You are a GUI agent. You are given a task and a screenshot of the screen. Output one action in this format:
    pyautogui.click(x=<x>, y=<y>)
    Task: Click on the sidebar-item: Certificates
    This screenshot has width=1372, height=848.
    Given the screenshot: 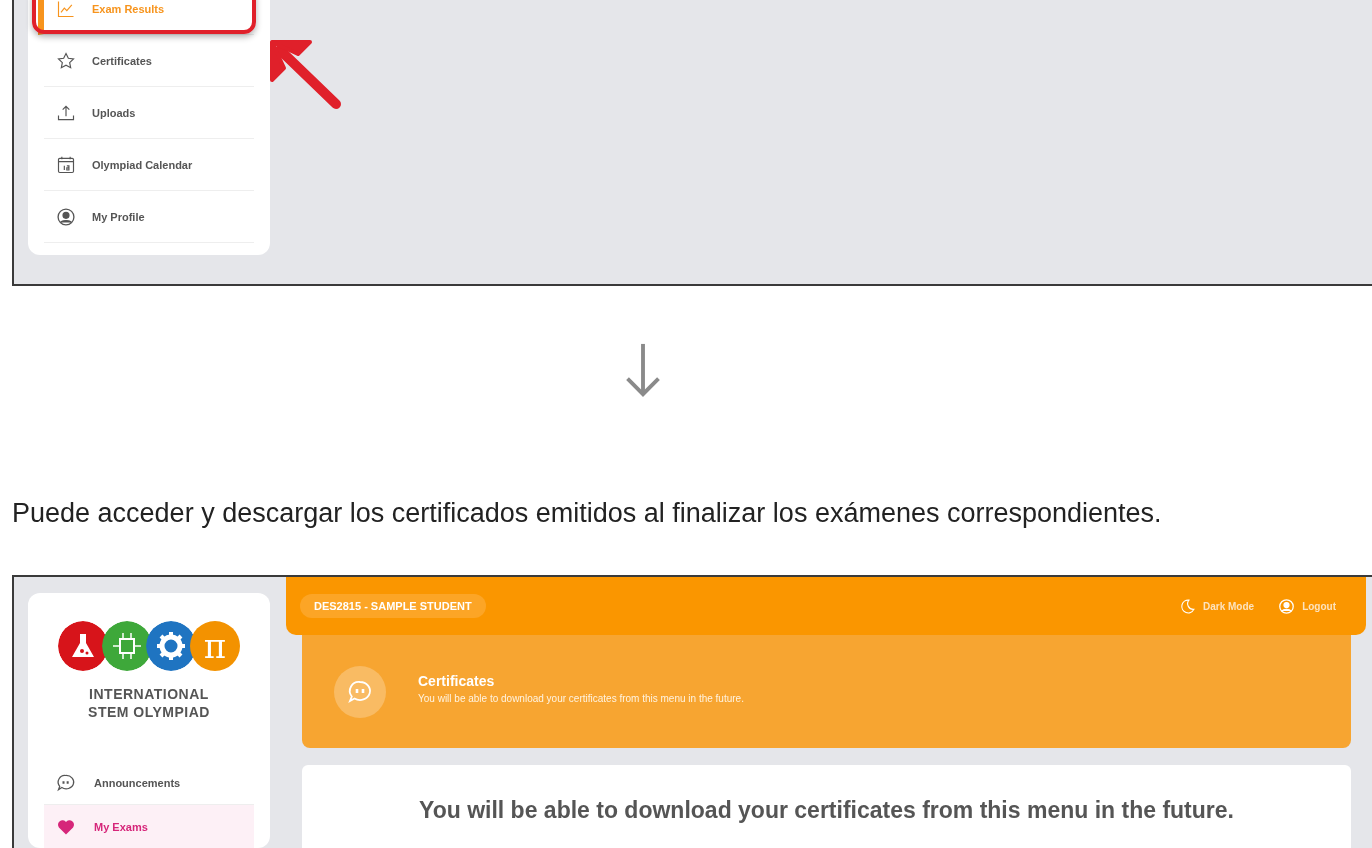 What is the action you would take?
    pyautogui.click(x=149, y=61)
    